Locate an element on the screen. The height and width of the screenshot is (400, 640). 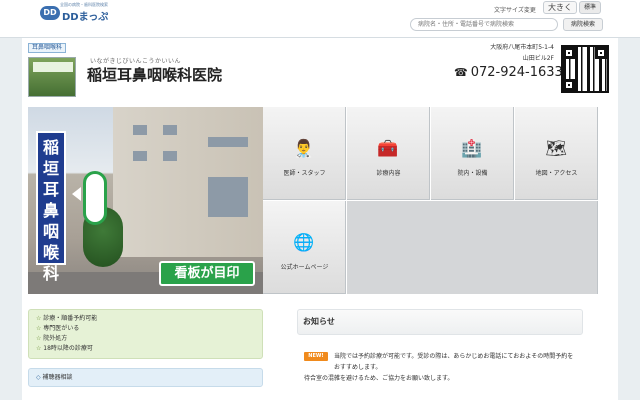
globe-icon: 🌐 is located at coordinates (304, 243).